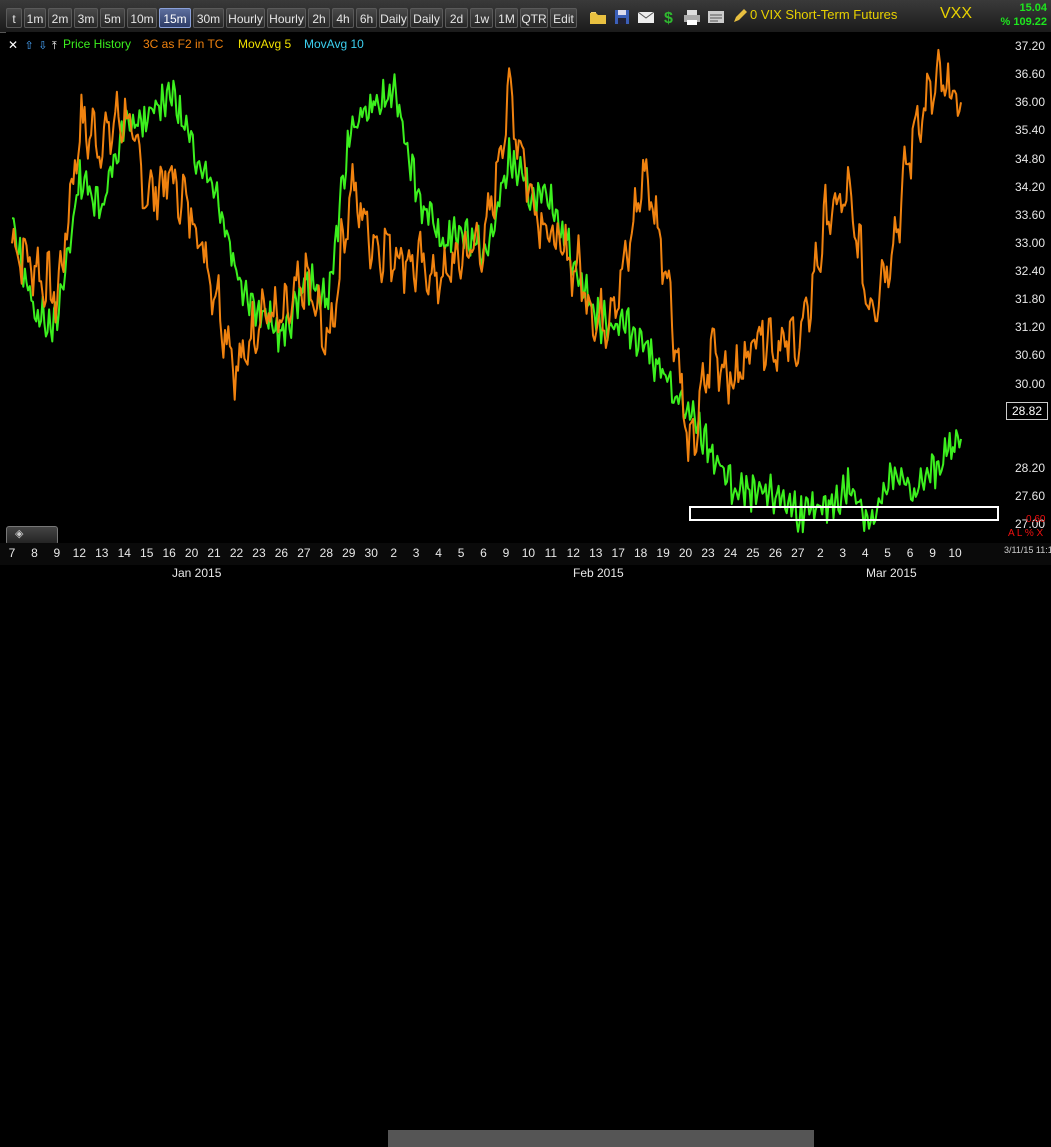 This screenshot has height=1147, width=1051. I want to click on timeframe-button-30m: 30m, so click(208, 18).